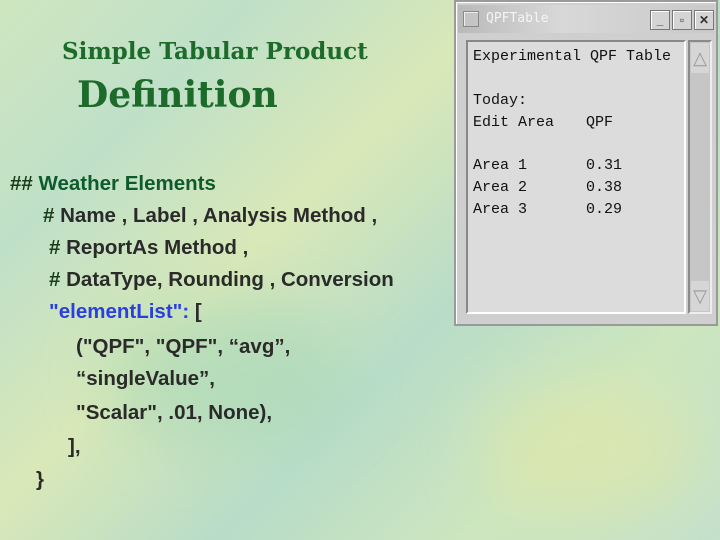  I want to click on code-line: # DataType, Rounding , Conversion, so click(221, 280).